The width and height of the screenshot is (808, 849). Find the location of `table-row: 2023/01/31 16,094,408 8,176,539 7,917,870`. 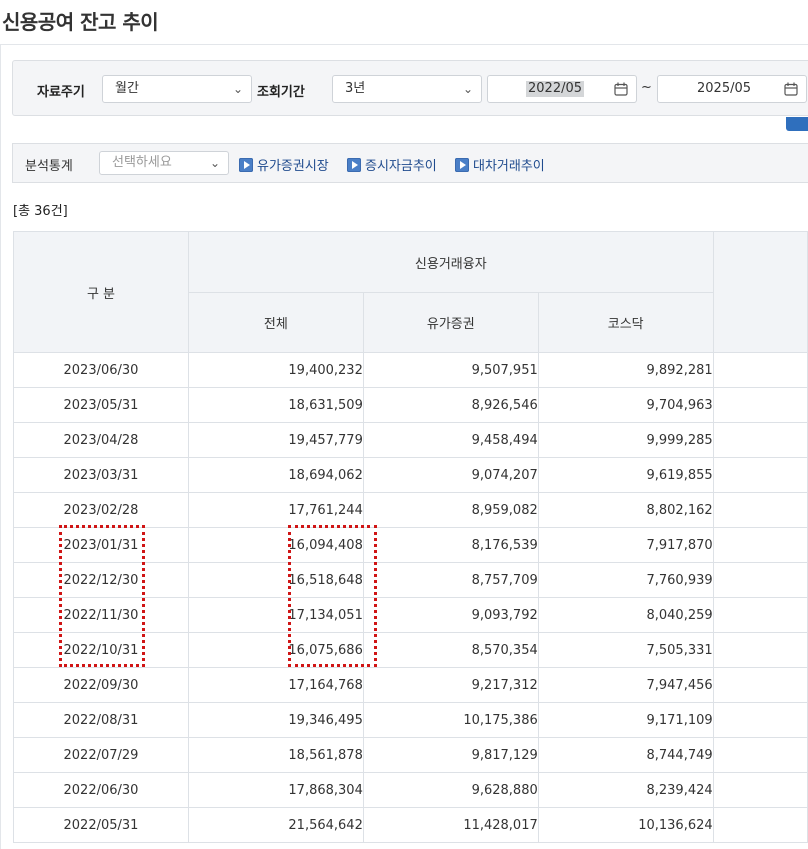

table-row: 2023/01/31 16,094,408 8,176,539 7,917,870 is located at coordinates (410, 545).